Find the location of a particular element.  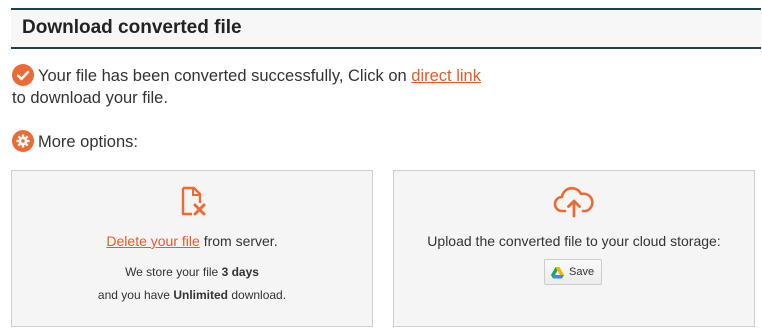

google-drive-icon is located at coordinates (557, 274).